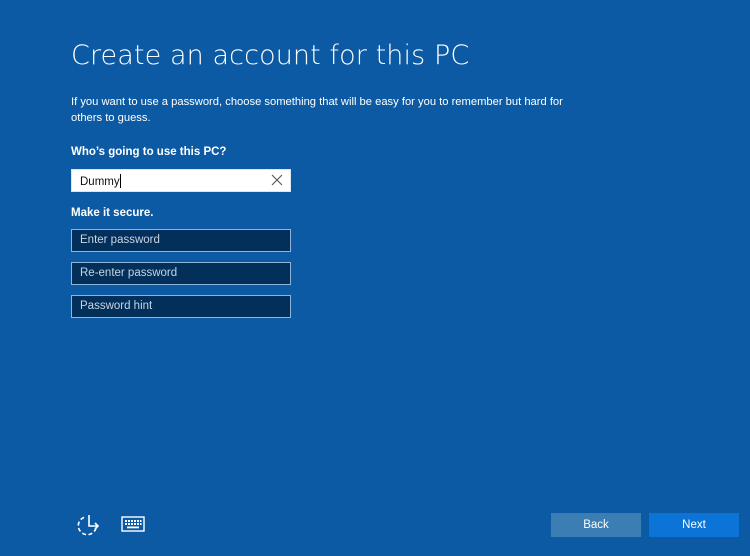  I want to click on password-placeholder: Enter password, so click(120, 240).